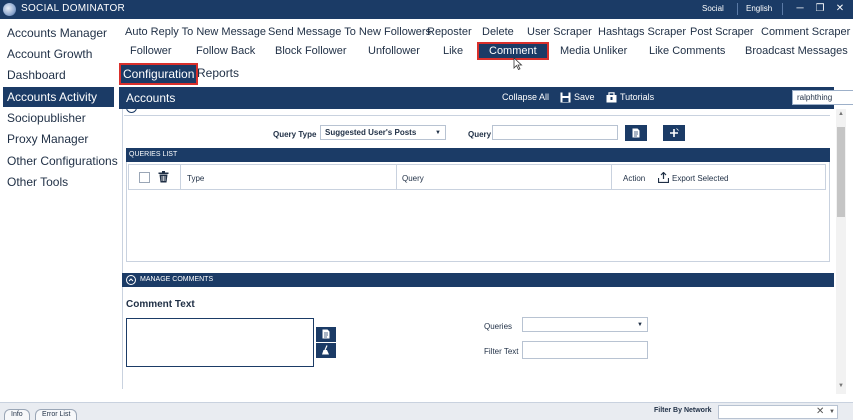 This screenshot has height=420, width=853. I want to click on add-query-button, so click(674, 133).